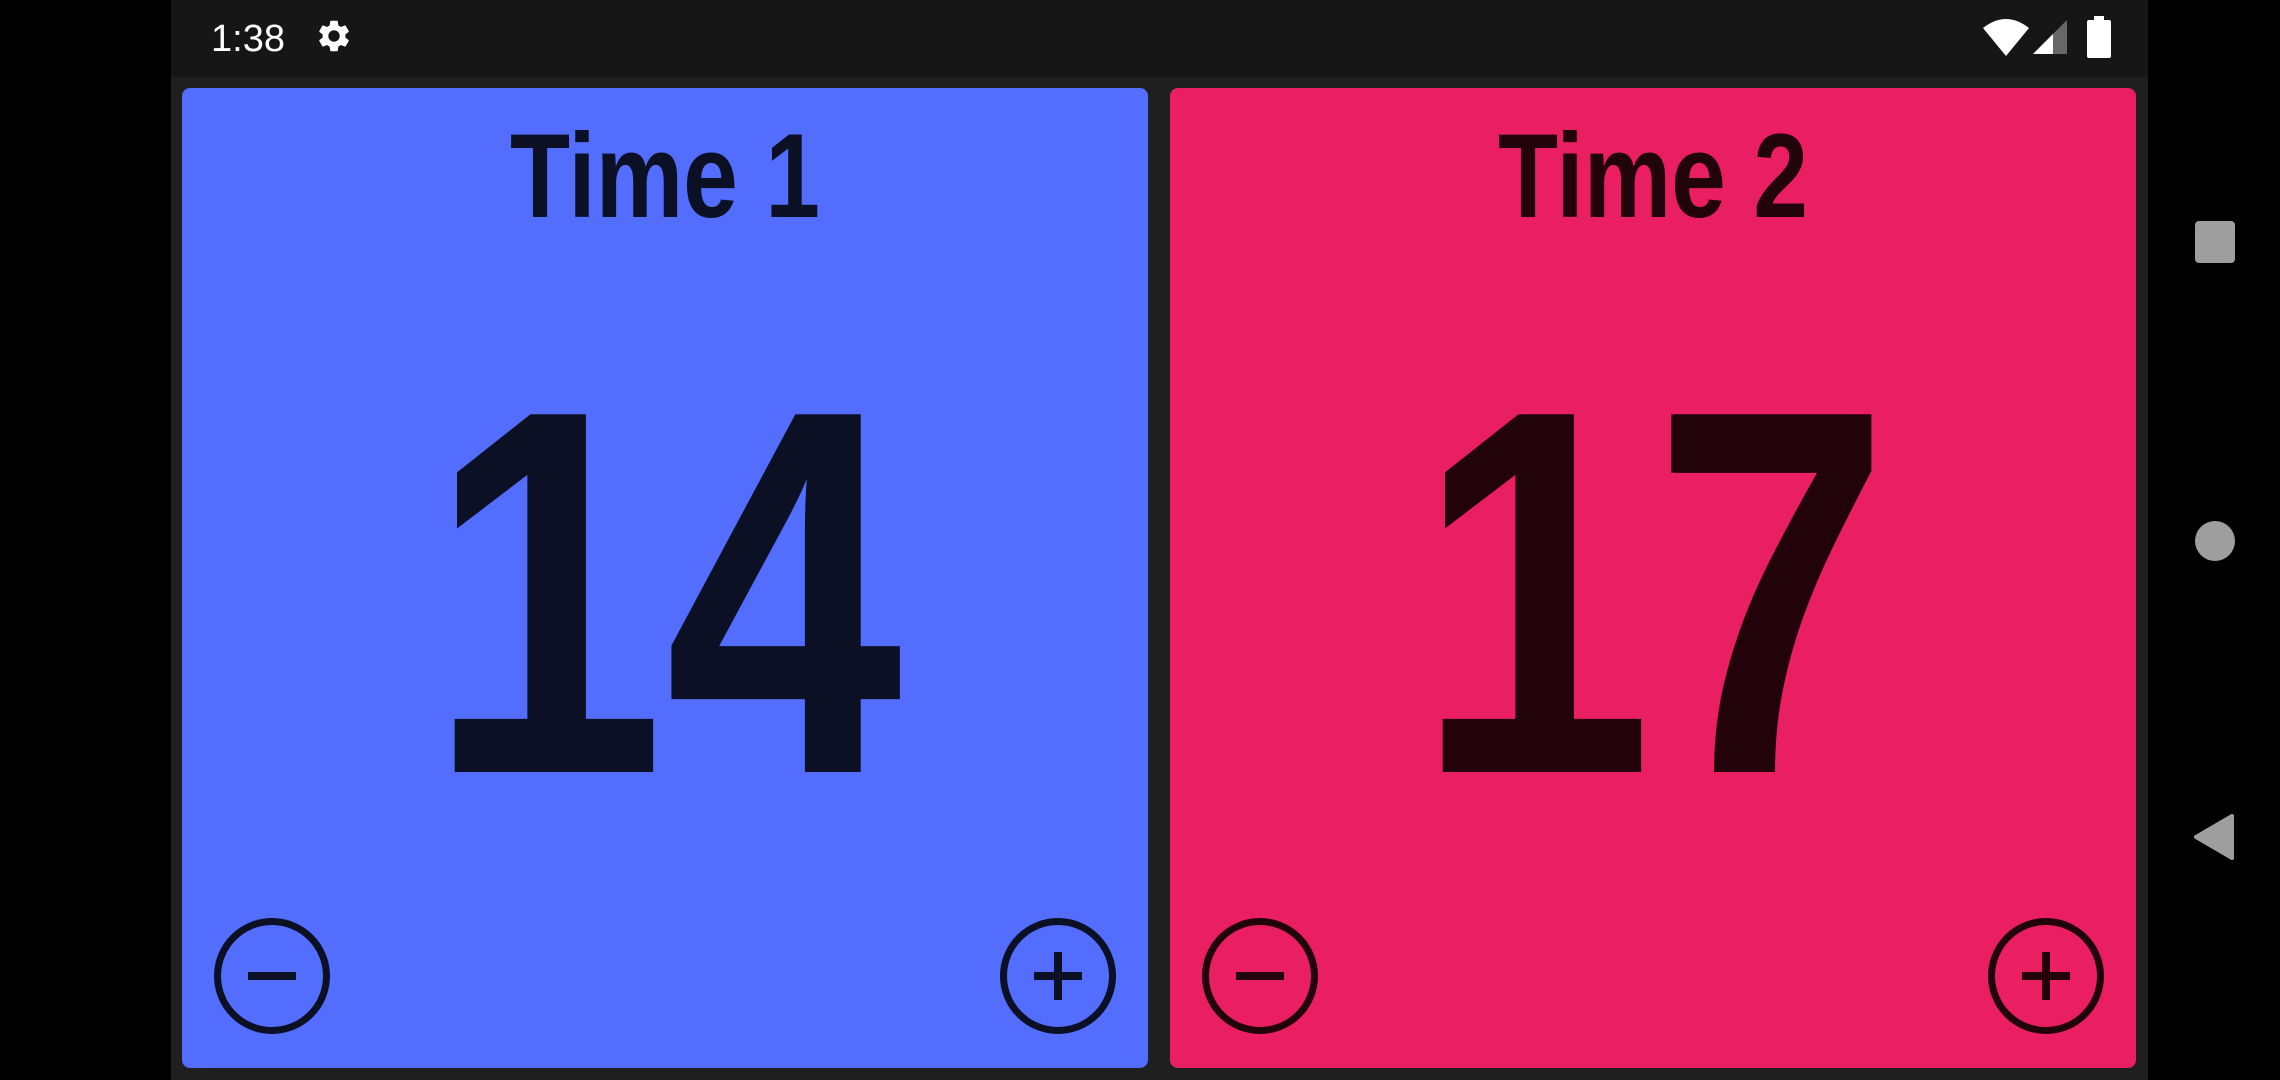 The width and height of the screenshot is (2280, 1080). What do you see at coordinates (248, 39) in the screenshot?
I see `status-clock: 1:38` at bounding box center [248, 39].